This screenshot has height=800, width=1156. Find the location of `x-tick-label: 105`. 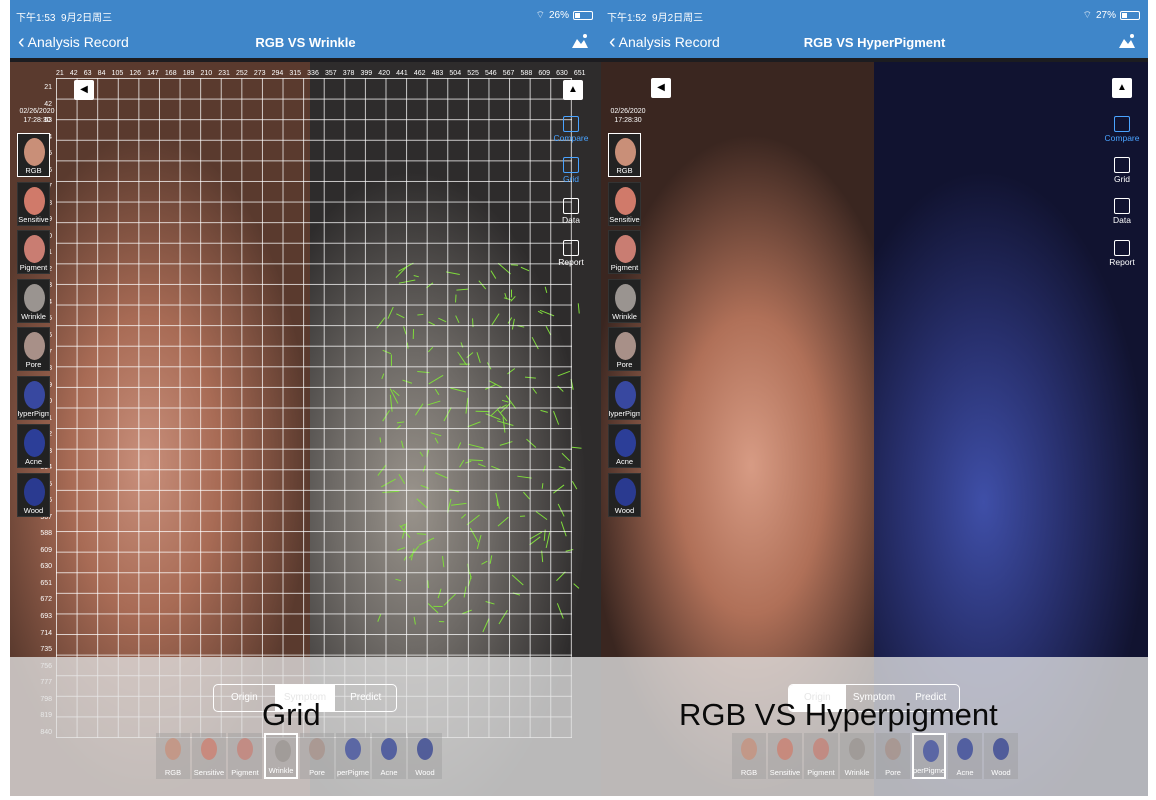

x-tick-label: 105 is located at coordinates (117, 73).